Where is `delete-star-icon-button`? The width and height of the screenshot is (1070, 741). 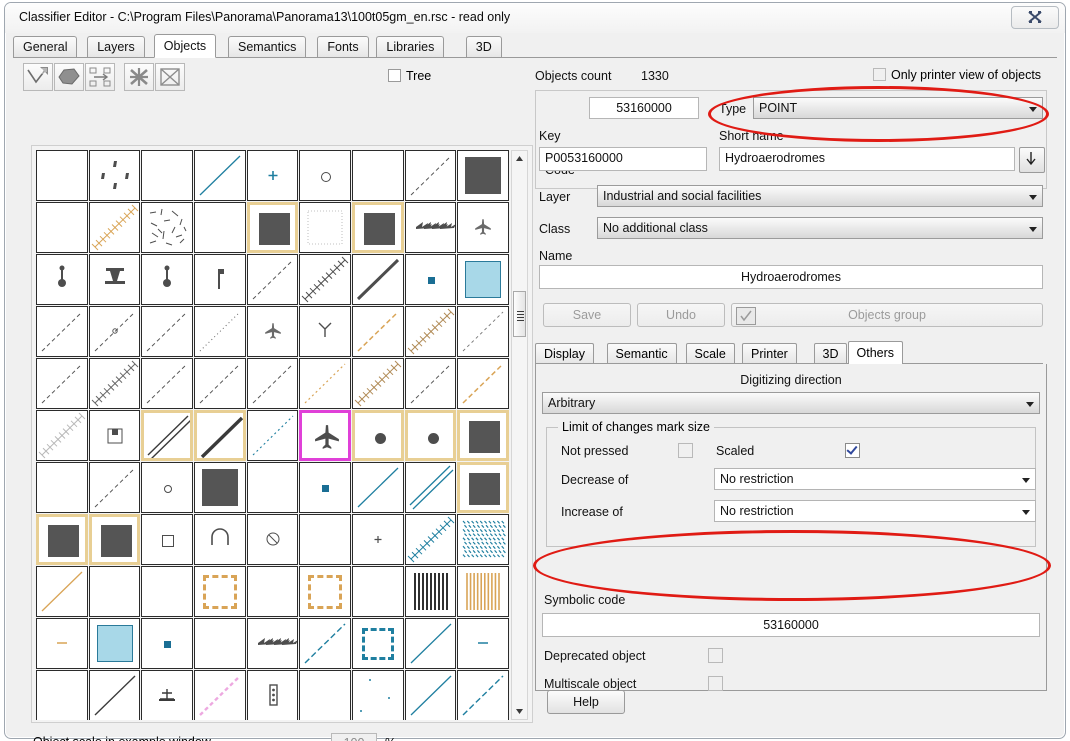 delete-star-icon-button is located at coordinates (139, 77).